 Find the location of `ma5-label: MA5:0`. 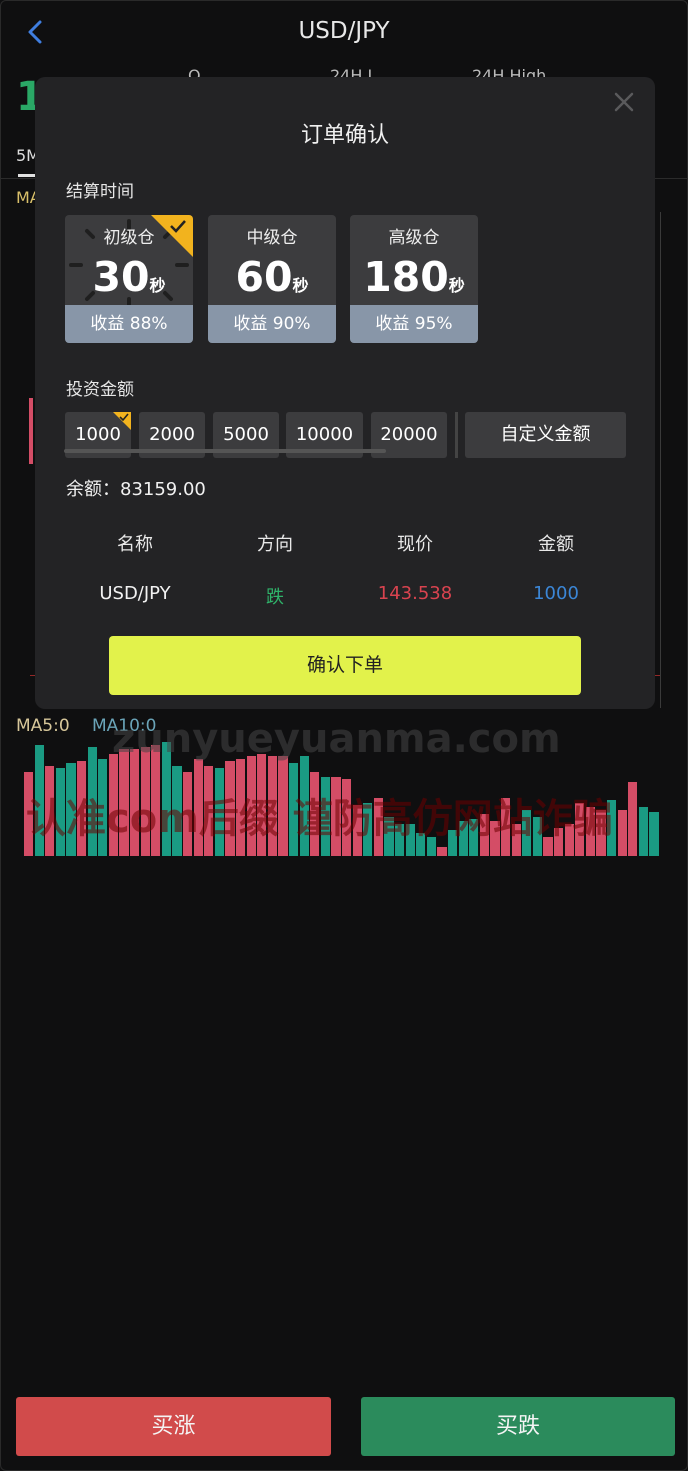

ma5-label: MA5:0 is located at coordinates (43, 726).